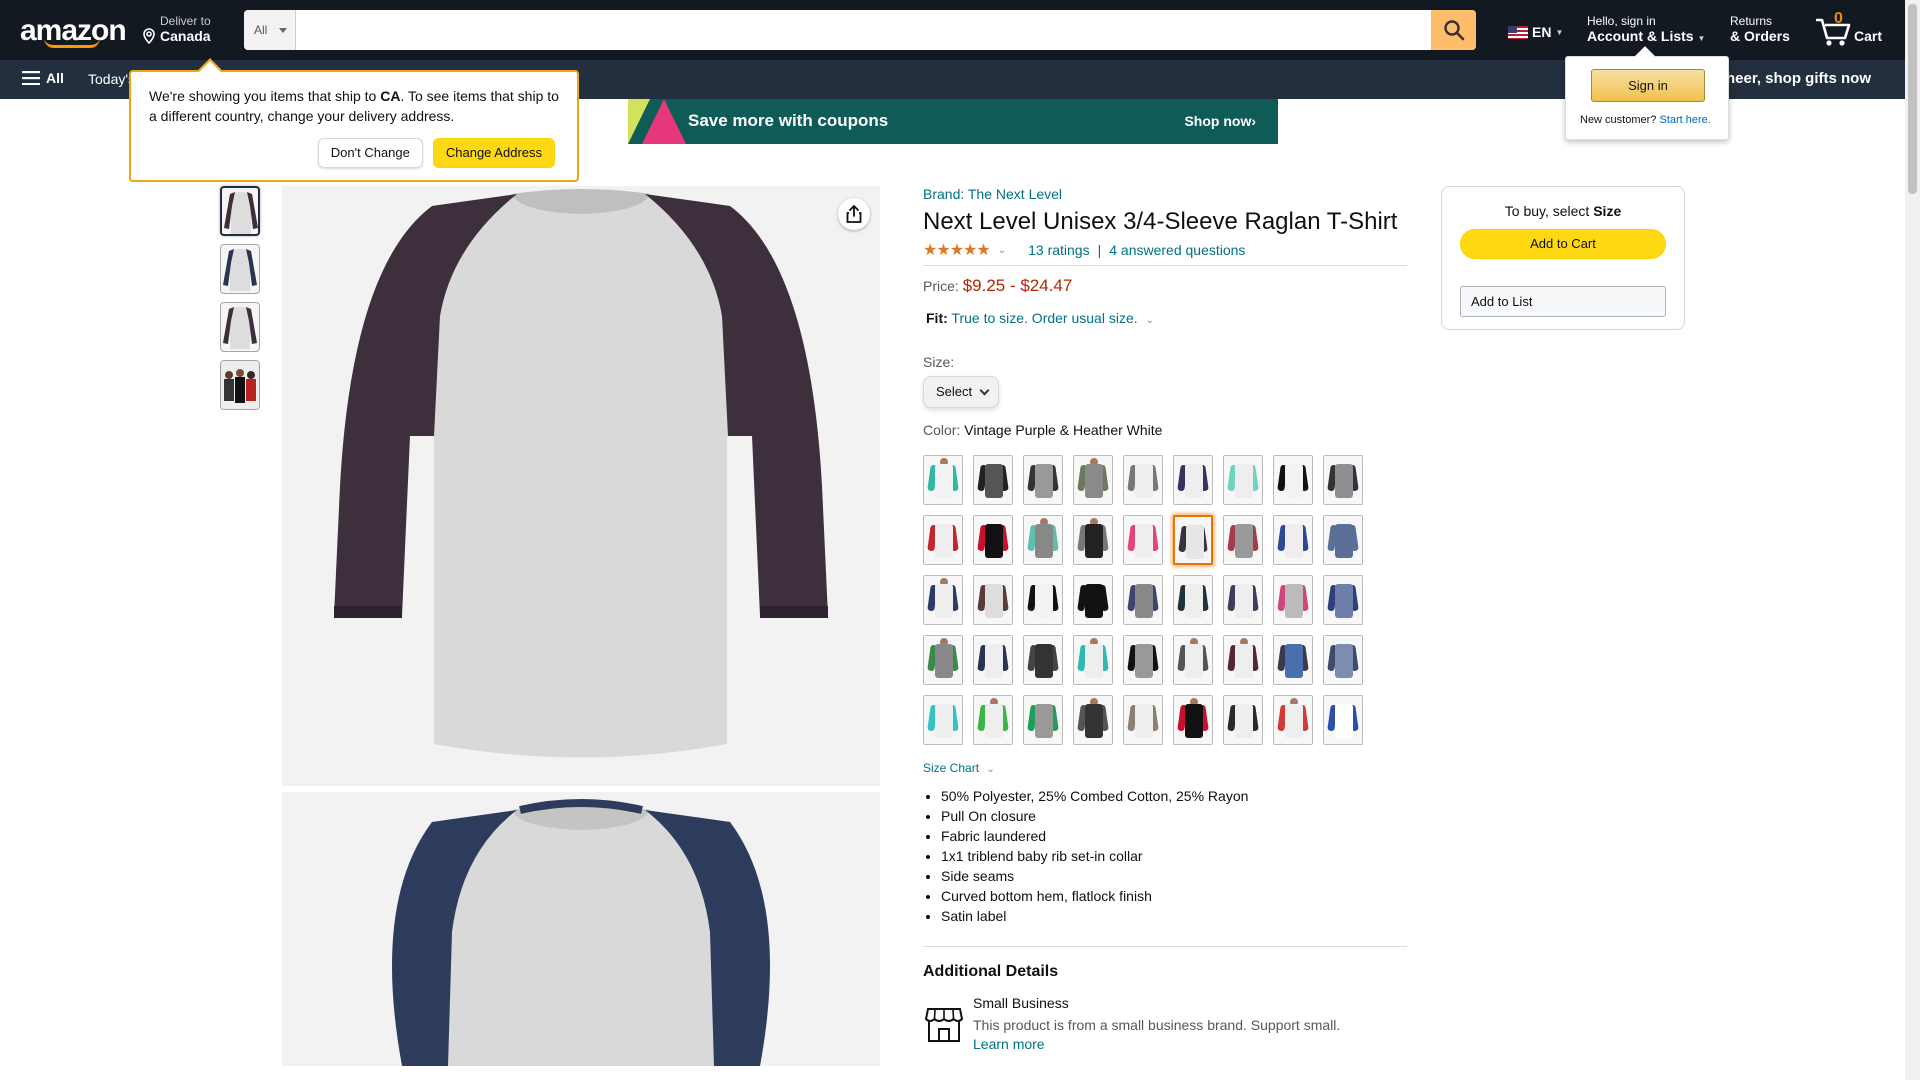 Image resolution: width=1920 pixels, height=1080 pixels. I want to click on nav-link-todays-deals: Today's, so click(111, 79).